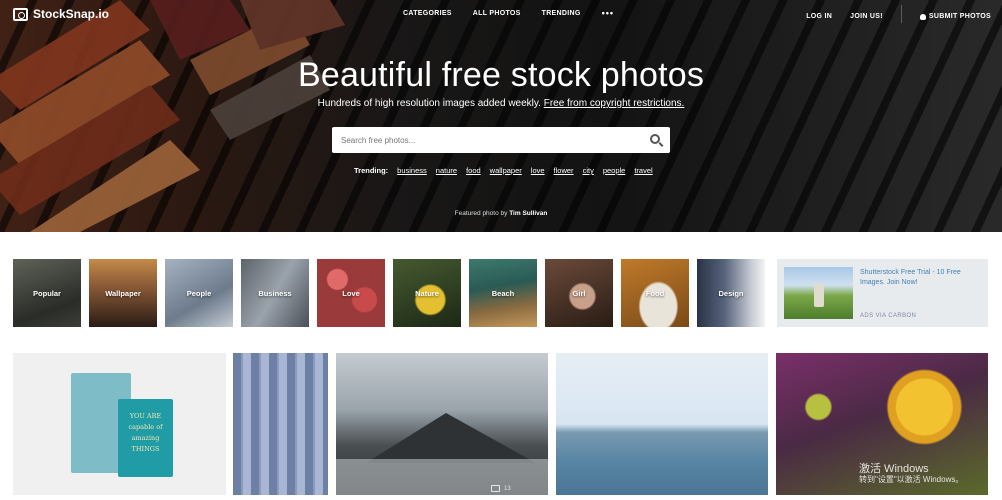  What do you see at coordinates (442, 477) in the screenshot?
I see `mist-layer` at bounding box center [442, 477].